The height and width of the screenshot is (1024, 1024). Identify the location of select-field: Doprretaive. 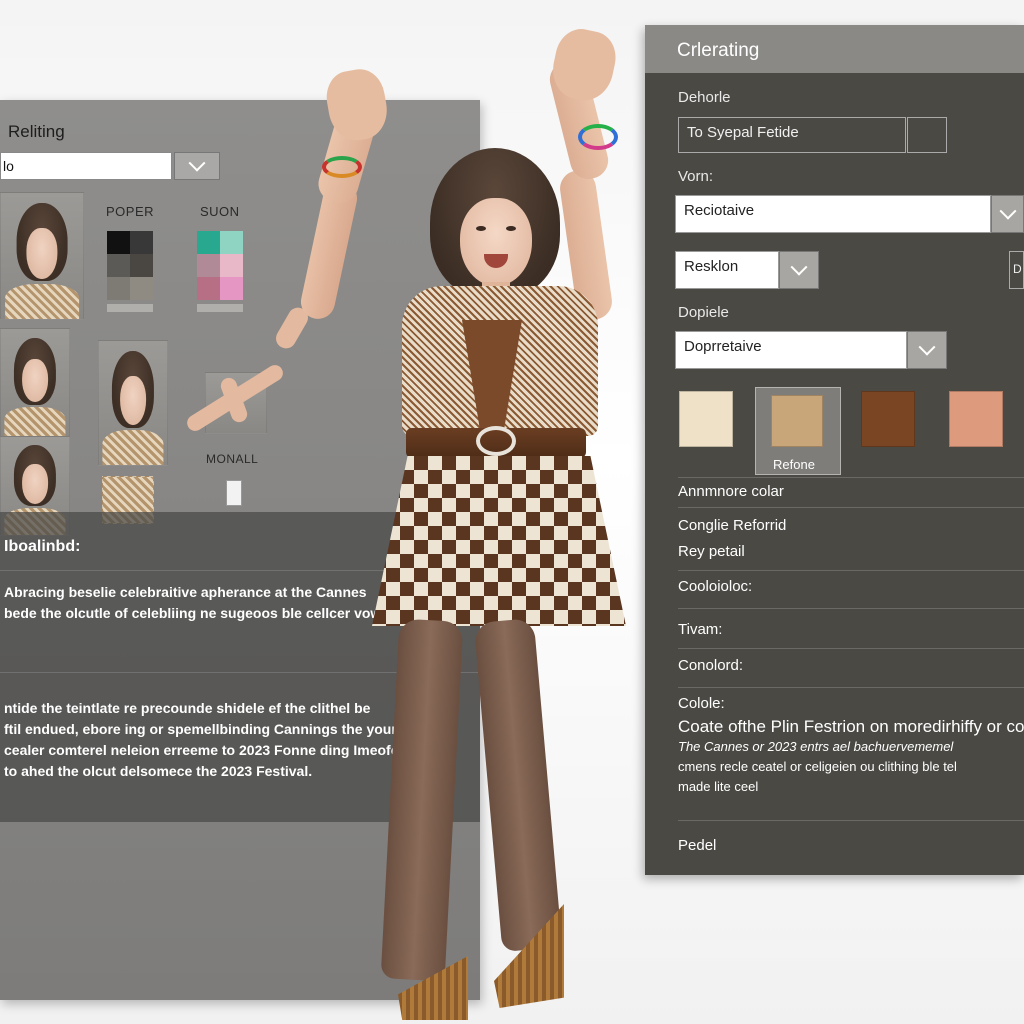
(791, 350).